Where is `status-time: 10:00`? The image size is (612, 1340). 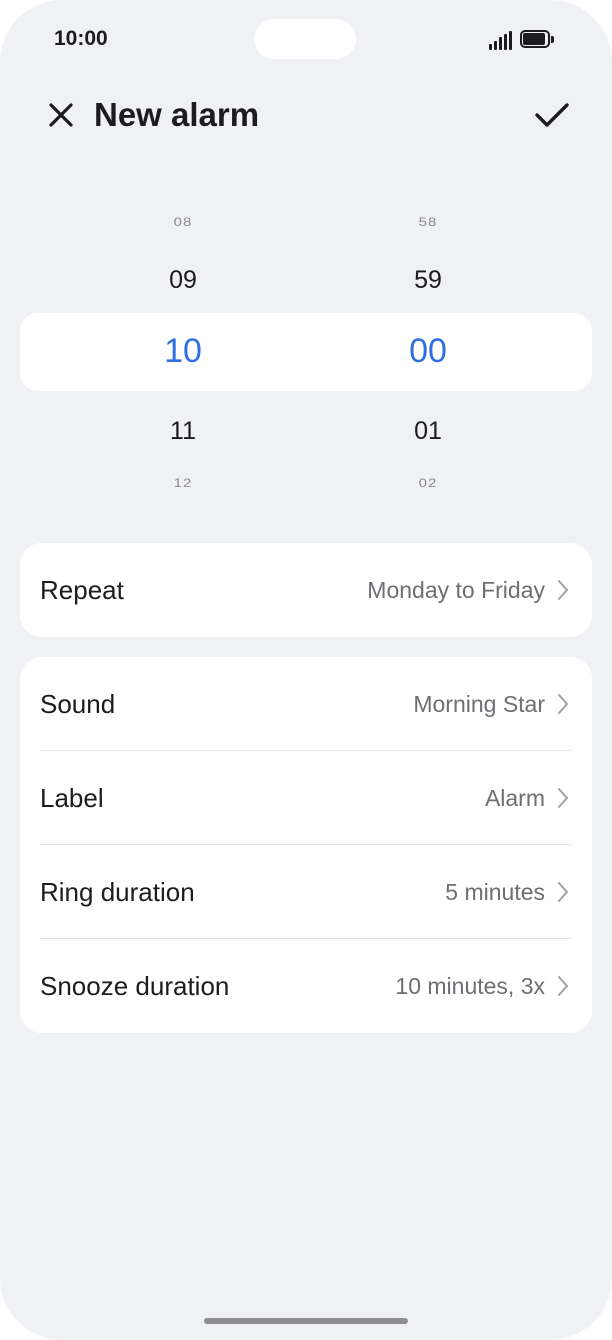 status-time: 10:00 is located at coordinates (81, 38).